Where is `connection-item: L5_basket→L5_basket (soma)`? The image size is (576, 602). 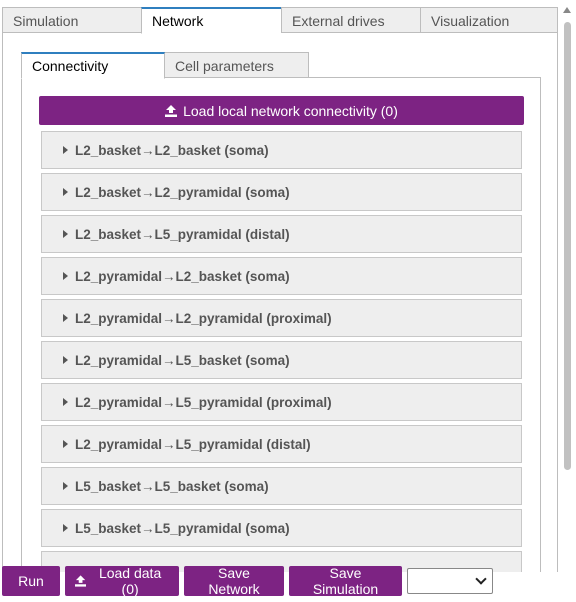
connection-item: L5_basket→L5_basket (soma) is located at coordinates (281, 486).